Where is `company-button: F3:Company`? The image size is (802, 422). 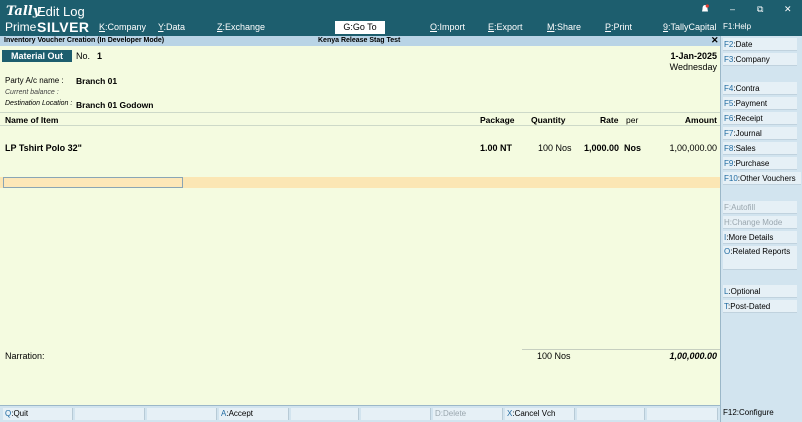 company-button: F3:Company is located at coordinates (760, 59).